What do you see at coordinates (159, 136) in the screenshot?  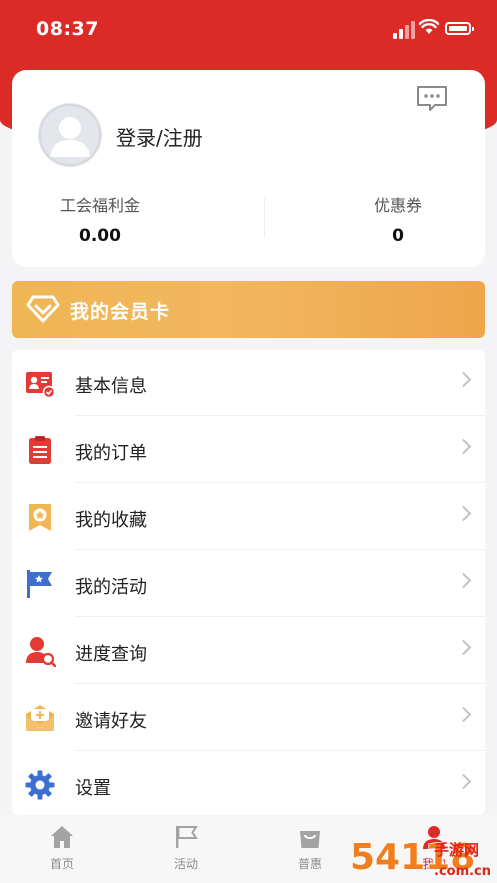 I see `login-register-link: 登录/注册` at bounding box center [159, 136].